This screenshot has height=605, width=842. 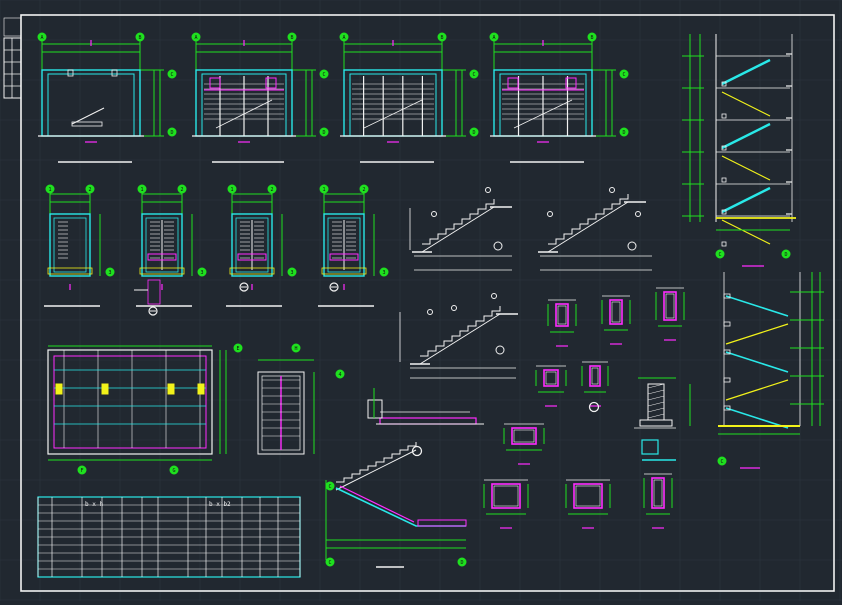 I want to click on axis-bubble: H, so click(x=296, y=348).